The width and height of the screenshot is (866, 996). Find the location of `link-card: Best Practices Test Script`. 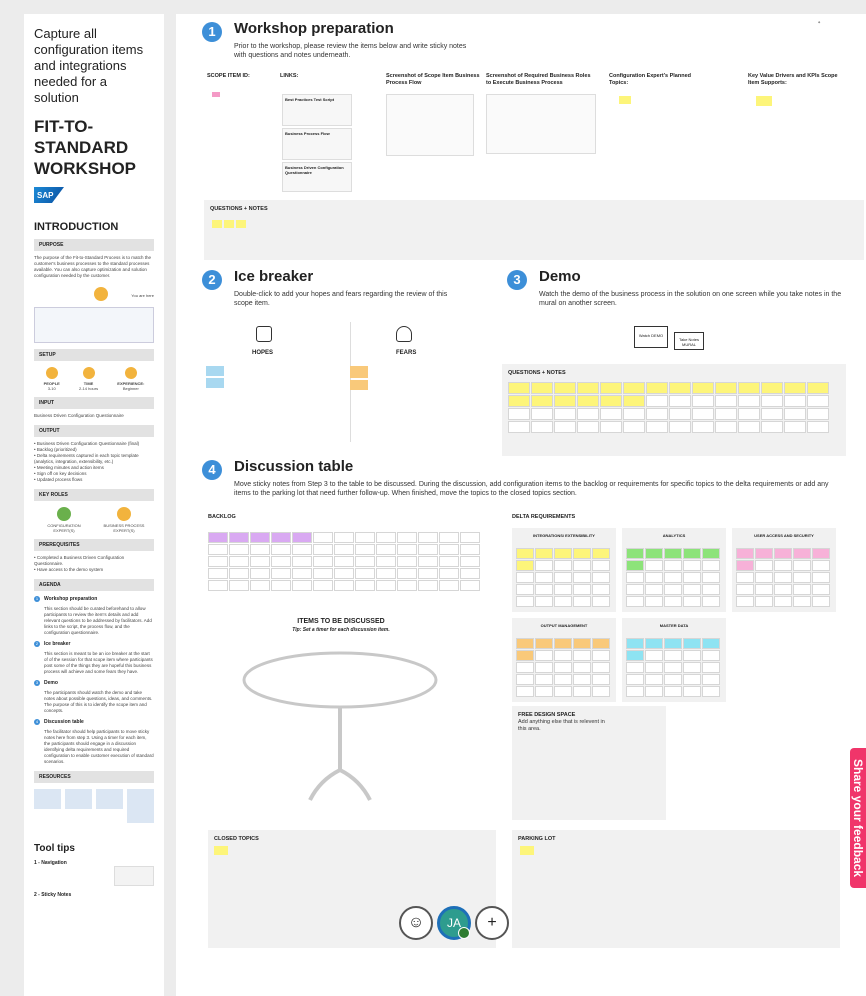

link-card: Best Practices Test Script is located at coordinates (317, 110).